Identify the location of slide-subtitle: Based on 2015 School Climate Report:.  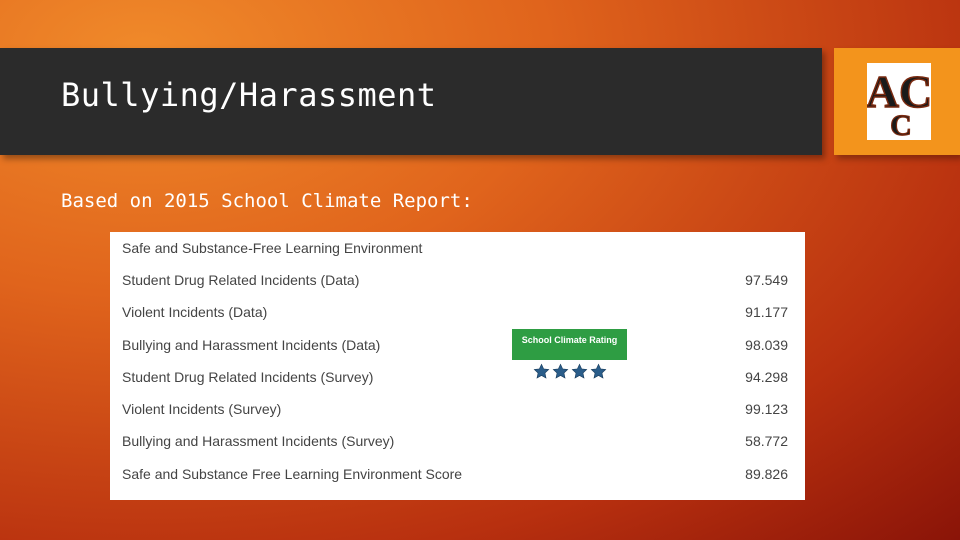
(267, 201).